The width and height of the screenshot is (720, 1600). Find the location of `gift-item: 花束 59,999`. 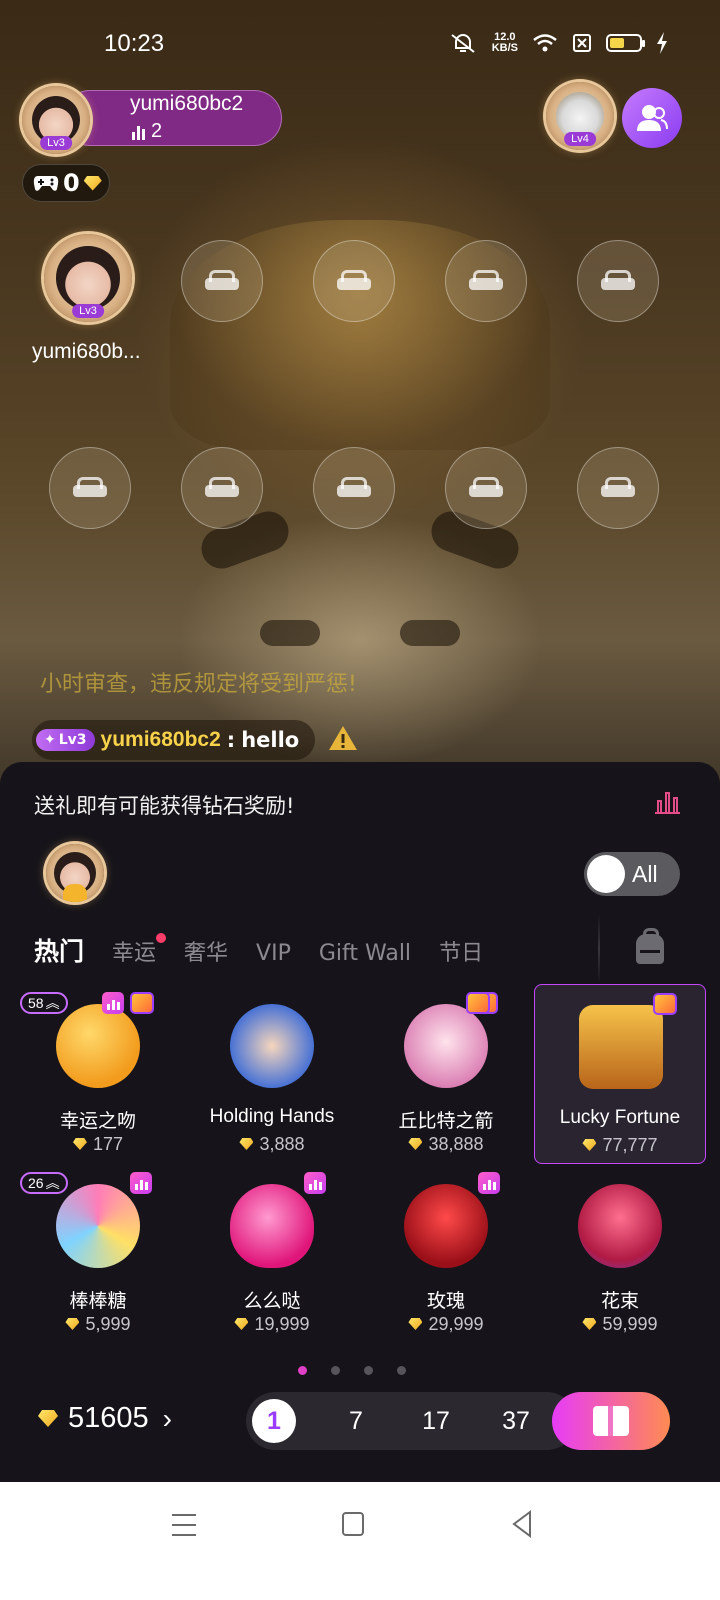

gift-item: 花束 59,999 is located at coordinates (620, 1254).